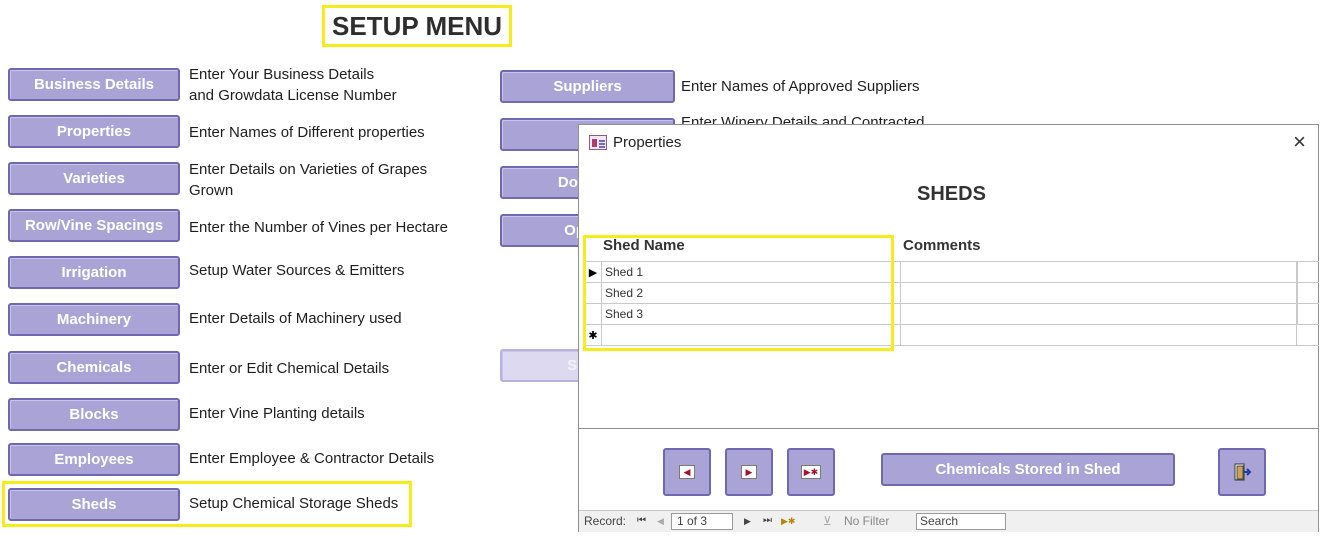  What do you see at coordinates (1028, 469) in the screenshot?
I see `chemicals-stored-in-shed-button: Chemicals Stored in Shed` at bounding box center [1028, 469].